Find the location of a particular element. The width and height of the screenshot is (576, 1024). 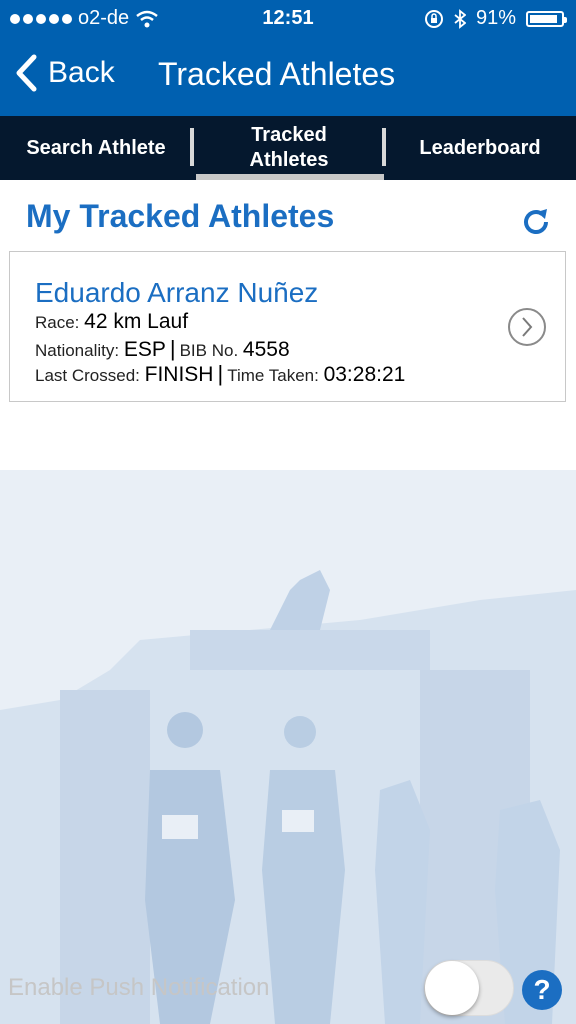

navigation-bar: Back Tracked Athletes is located at coordinates (288, 76).